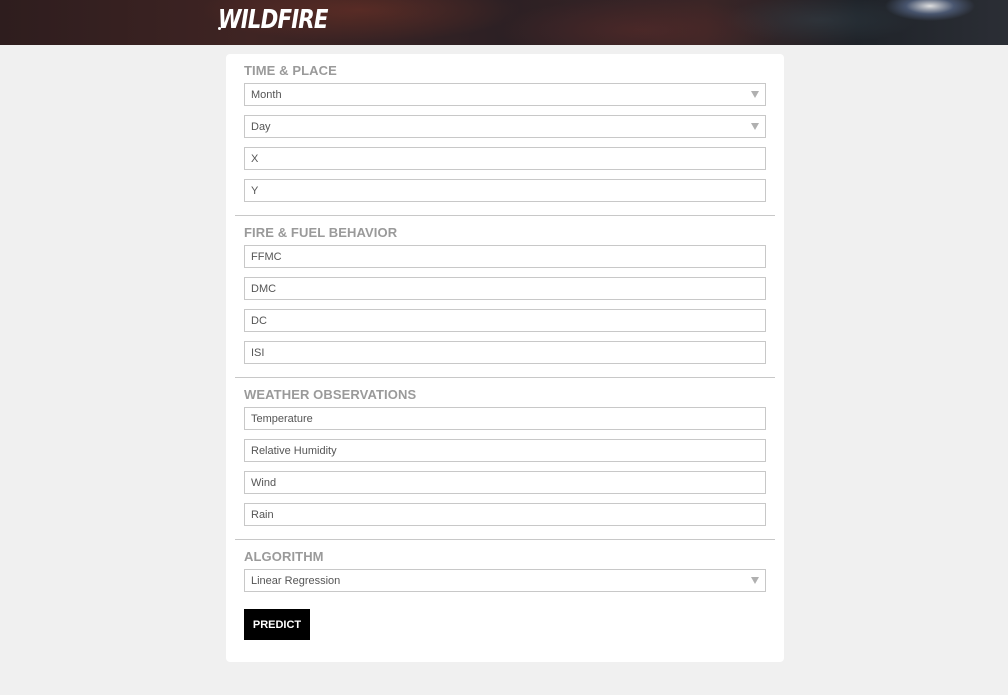 The image size is (1008, 695). What do you see at coordinates (505, 352) in the screenshot?
I see `isi-input: ISI` at bounding box center [505, 352].